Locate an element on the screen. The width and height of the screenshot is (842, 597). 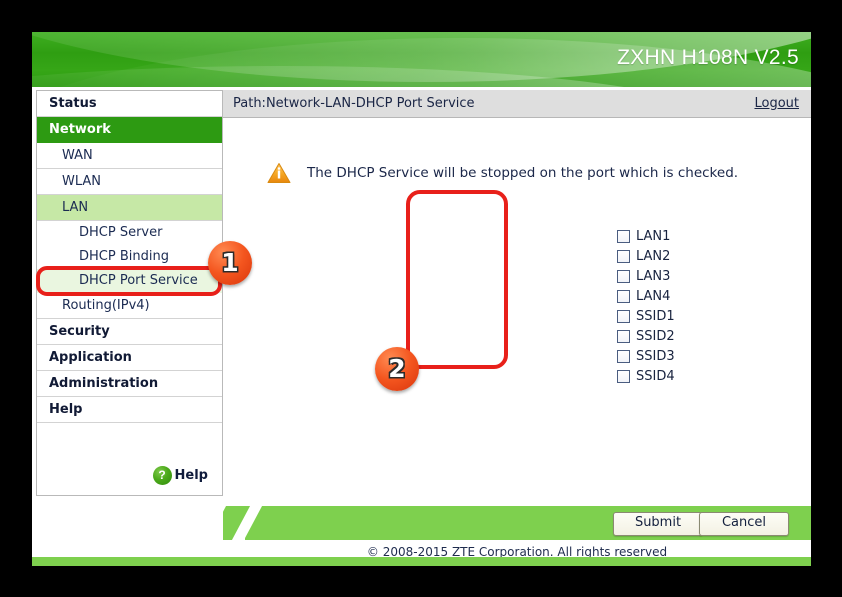
question-mark-circle-icon: ? is located at coordinates (162, 475).